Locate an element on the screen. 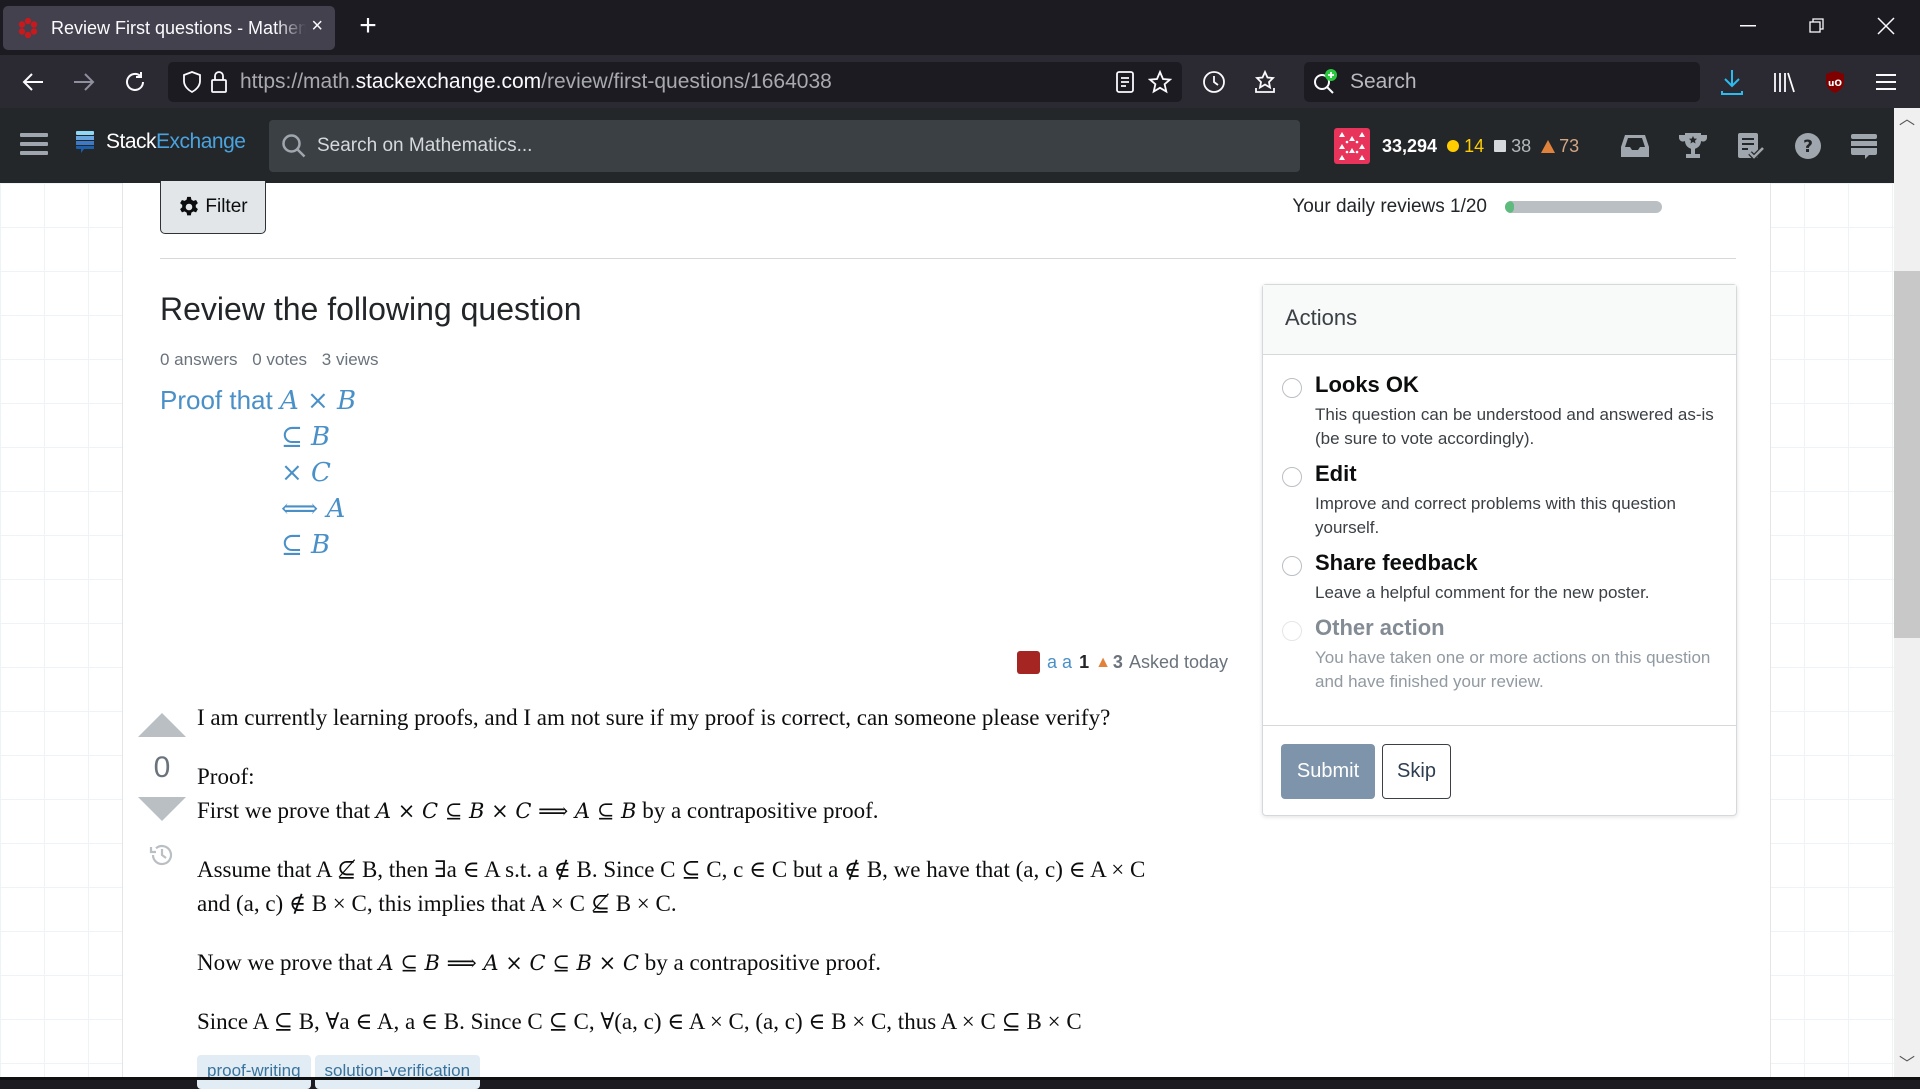 This screenshot has width=1920, height=1089. daily-reviews: Your daily reviews 1/20 is located at coordinates (1477, 207).